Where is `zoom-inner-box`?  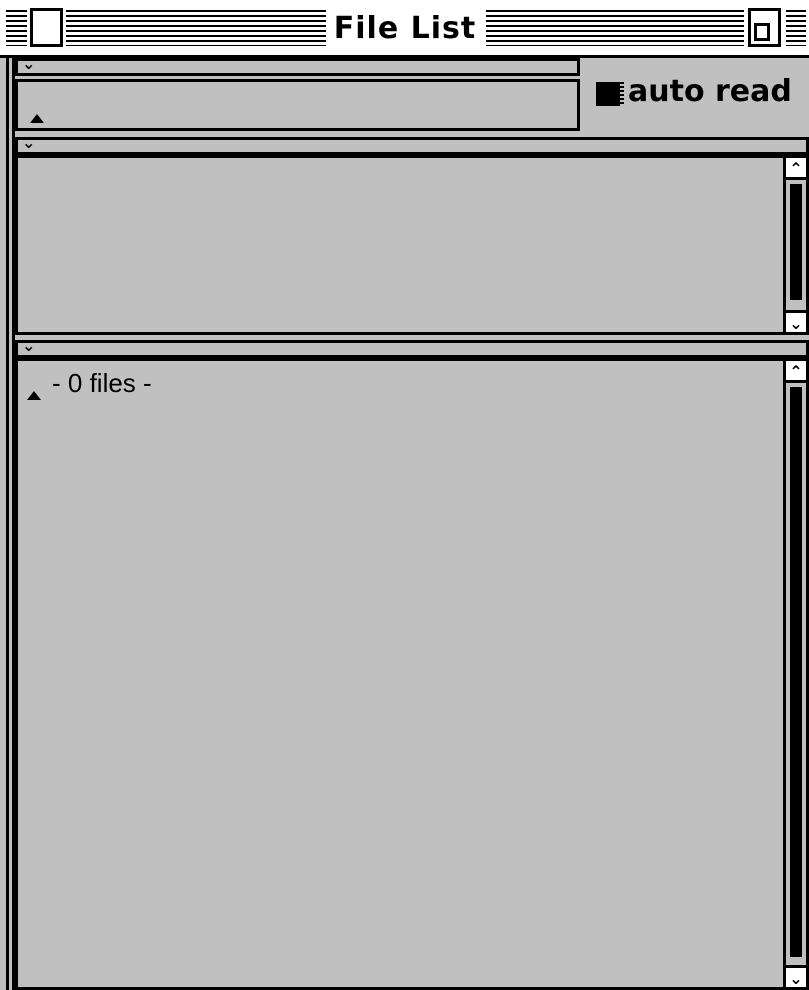
zoom-inner-box is located at coordinates (762, 32).